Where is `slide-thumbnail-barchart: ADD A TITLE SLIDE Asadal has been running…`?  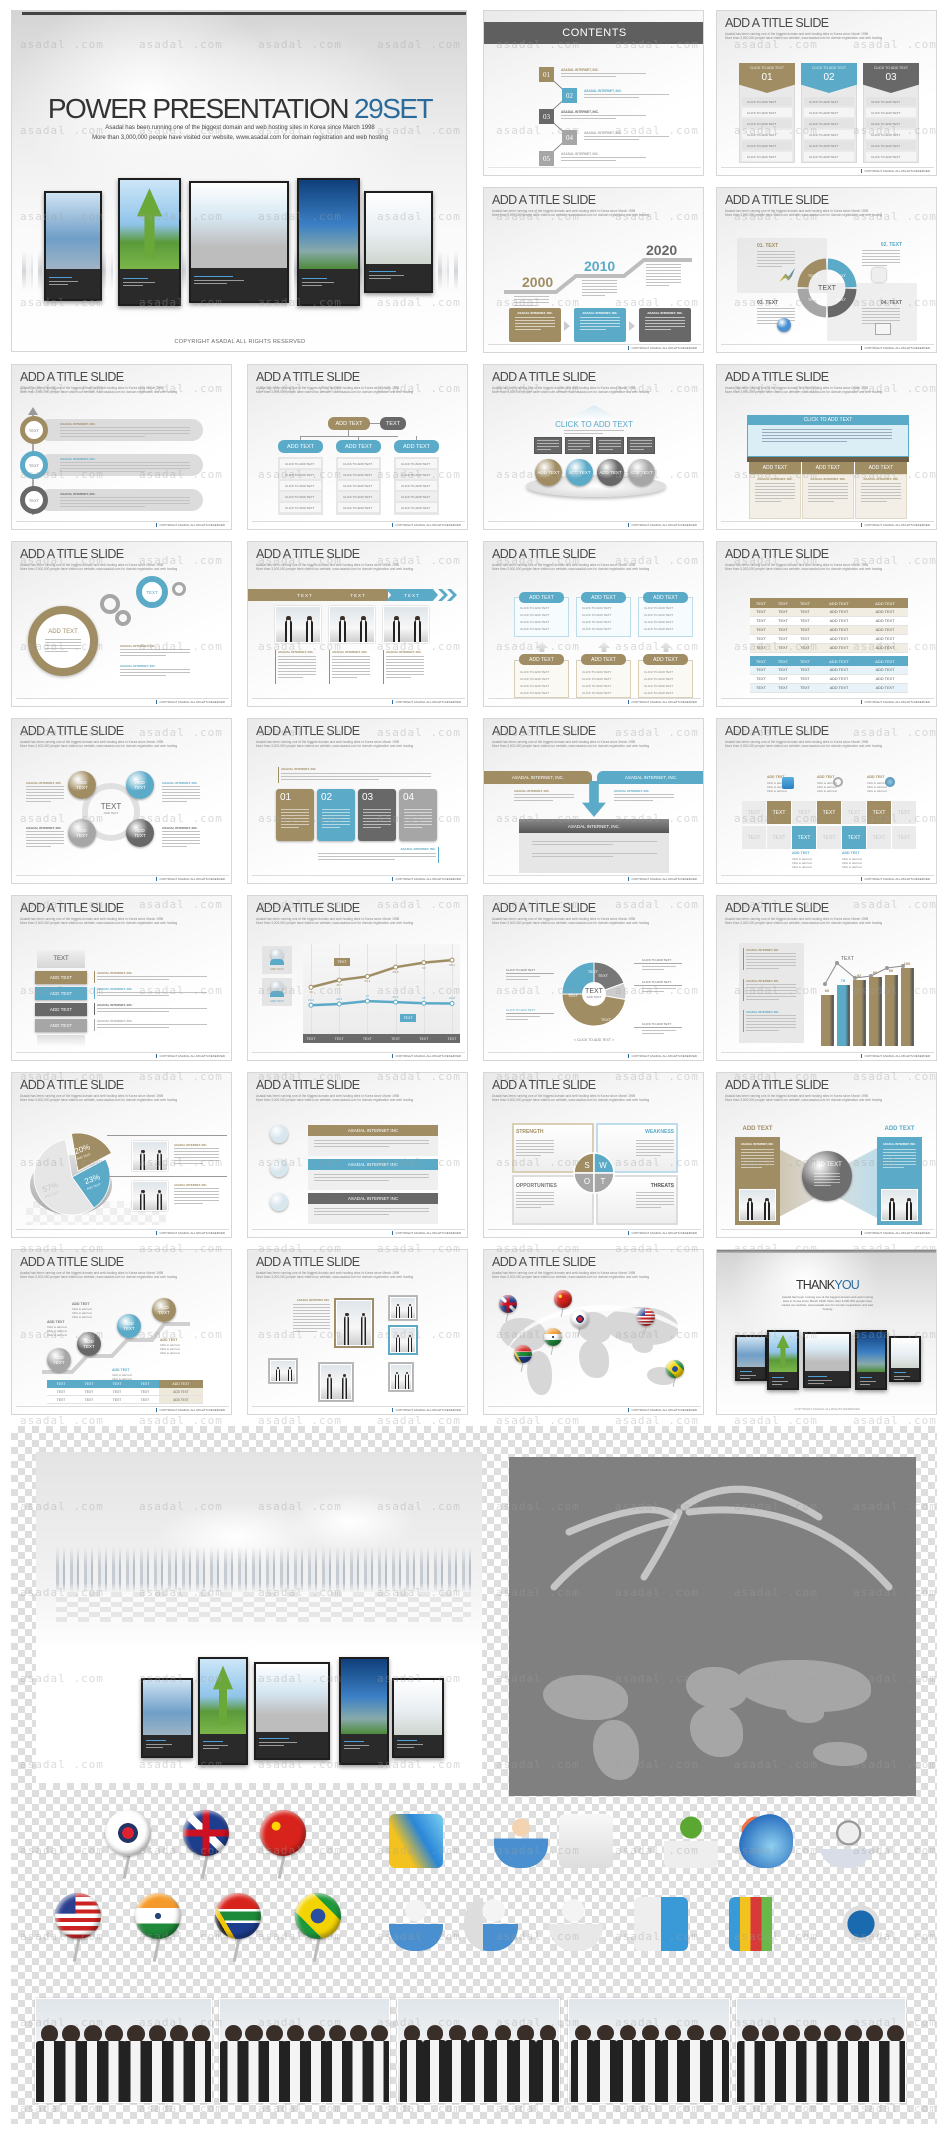
slide-thumbnail-barchart: ADD A TITLE SLIDE Asadal has been running… is located at coordinates (826, 978).